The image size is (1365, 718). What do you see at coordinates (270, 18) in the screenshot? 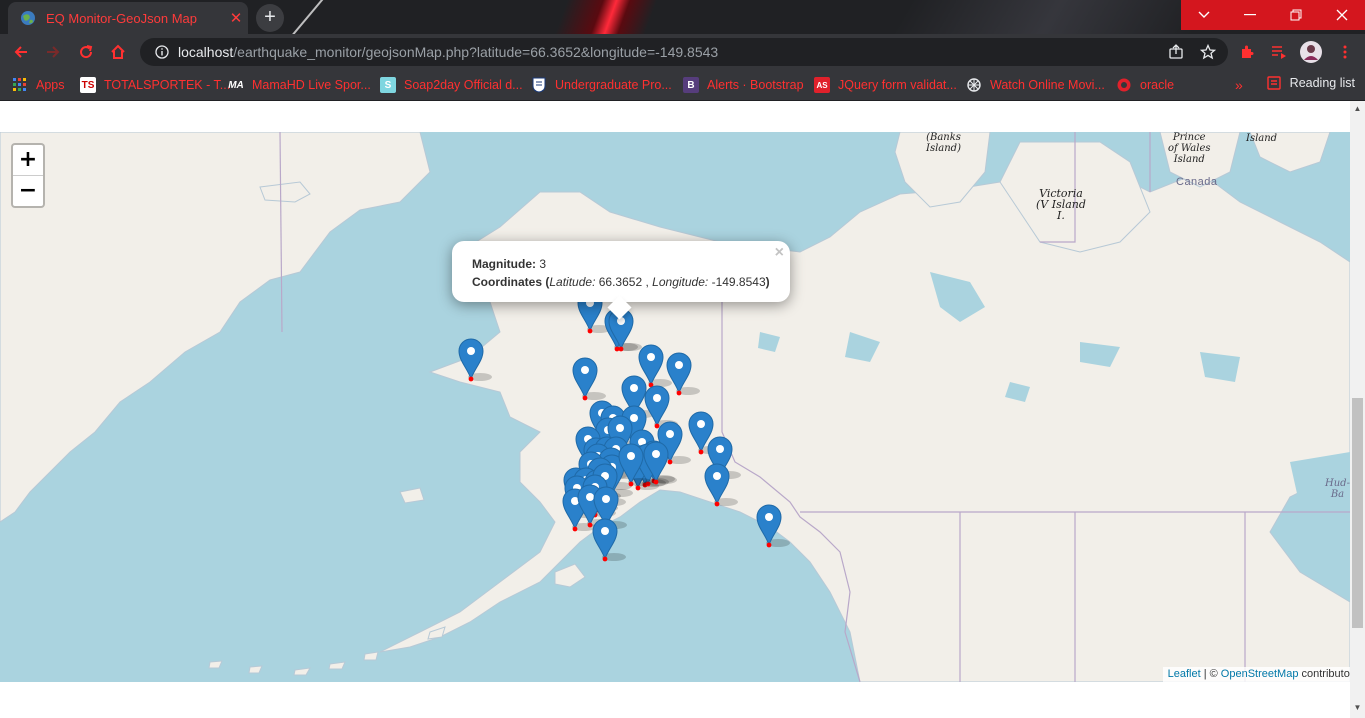
I see `new-tab-button: +` at bounding box center [270, 18].